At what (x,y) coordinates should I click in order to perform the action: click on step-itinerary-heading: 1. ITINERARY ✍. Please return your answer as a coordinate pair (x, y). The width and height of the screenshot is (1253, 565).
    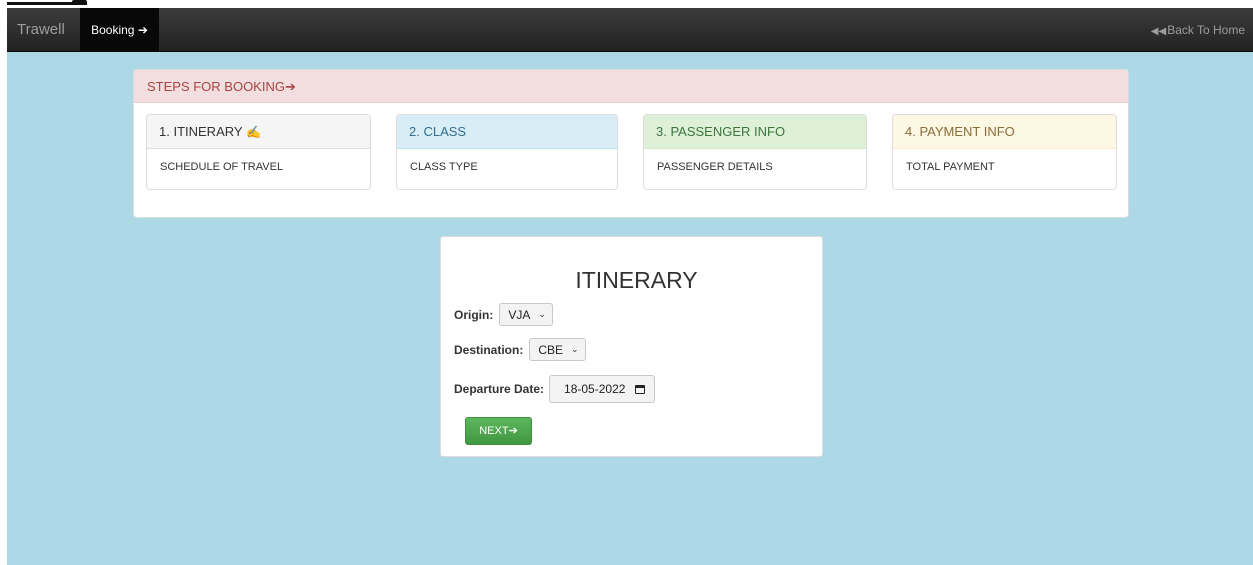
    Looking at the image, I should click on (258, 132).